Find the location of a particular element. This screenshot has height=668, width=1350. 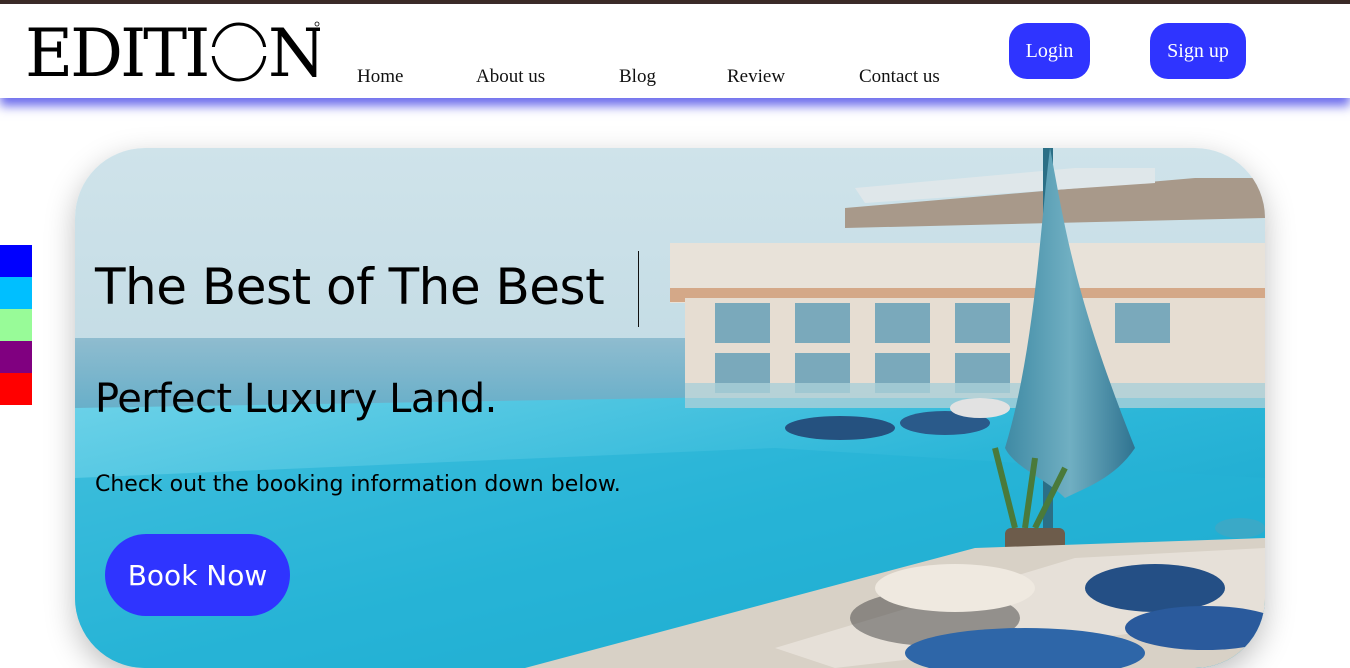

nav-about-us: About us is located at coordinates (510, 77).